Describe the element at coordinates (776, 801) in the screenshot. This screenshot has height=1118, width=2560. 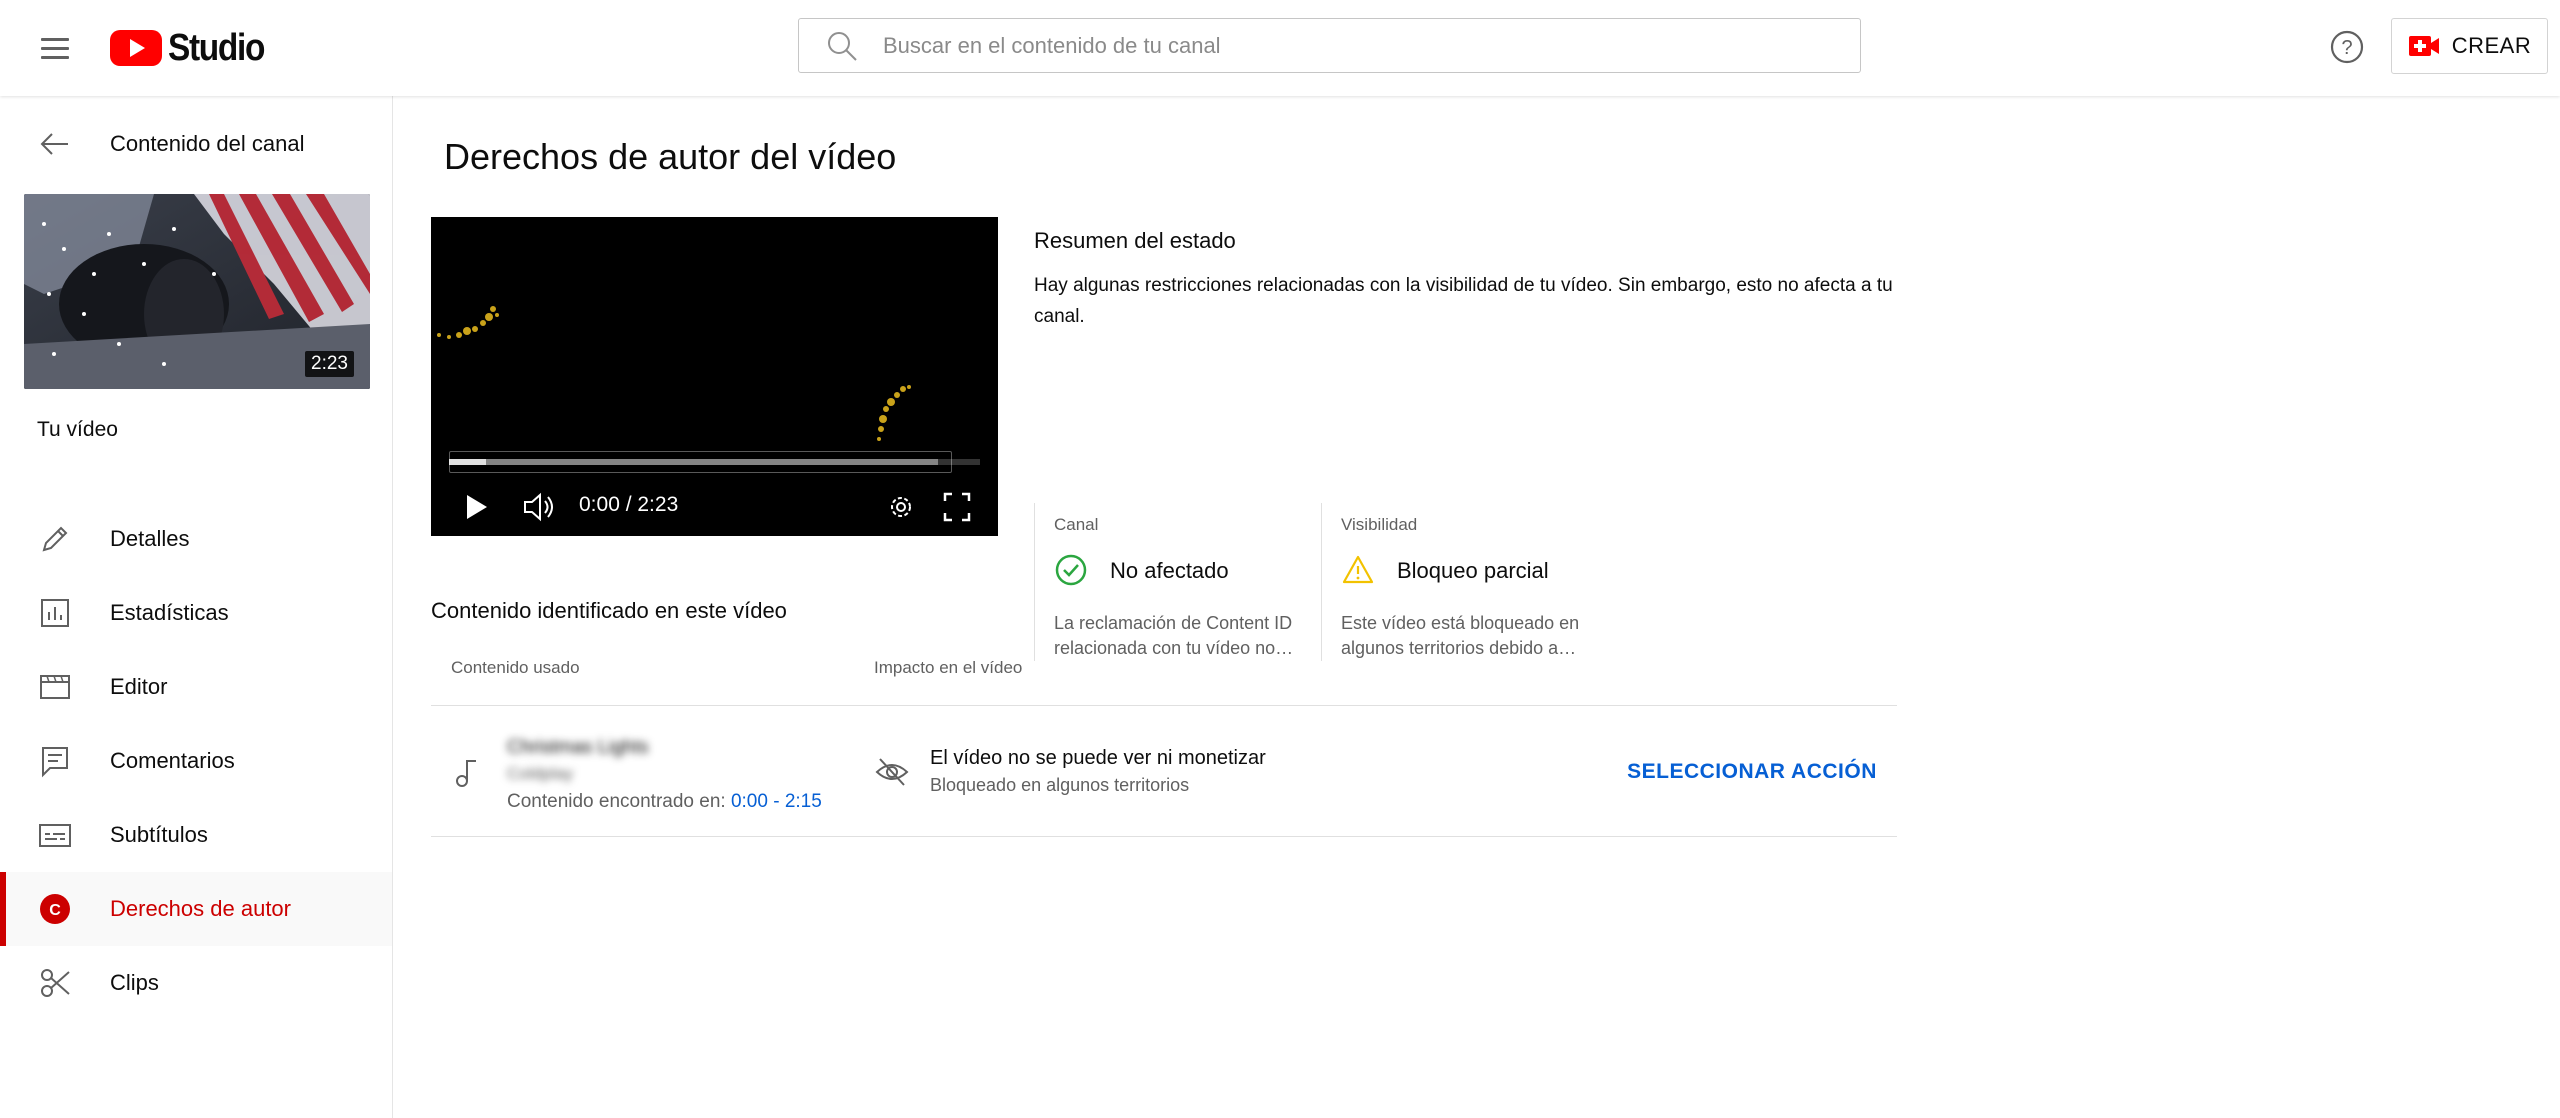
I see `content-found-range: 0:00 - 2:15` at that location.